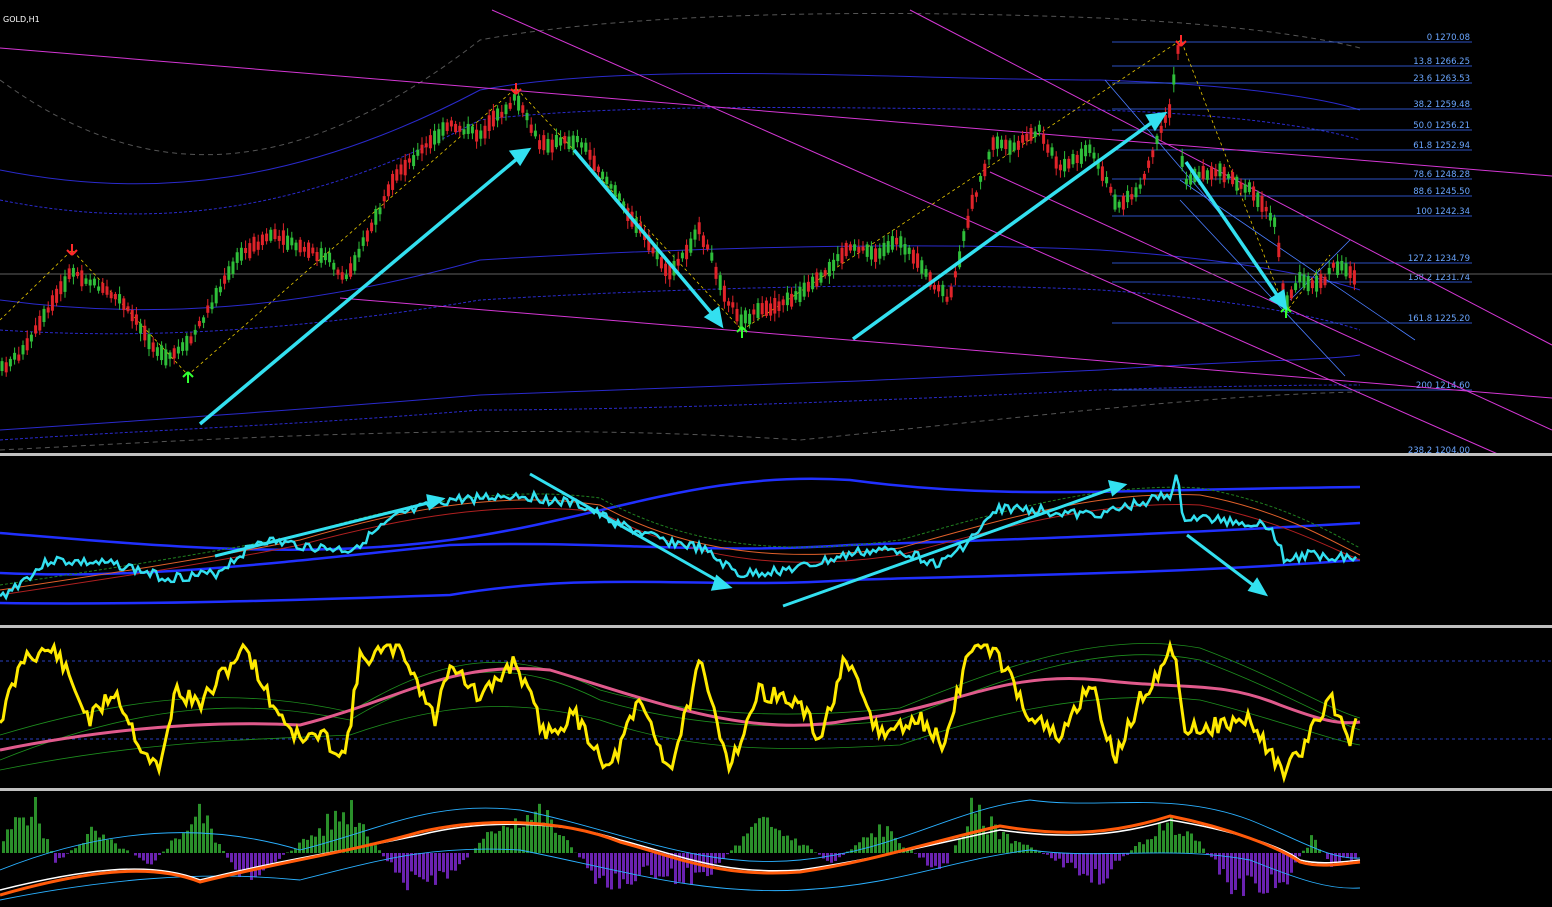  Describe the element at coordinates (1441, 62) in the screenshot. I see `fib-level-label: 13.8 1266.25` at that location.